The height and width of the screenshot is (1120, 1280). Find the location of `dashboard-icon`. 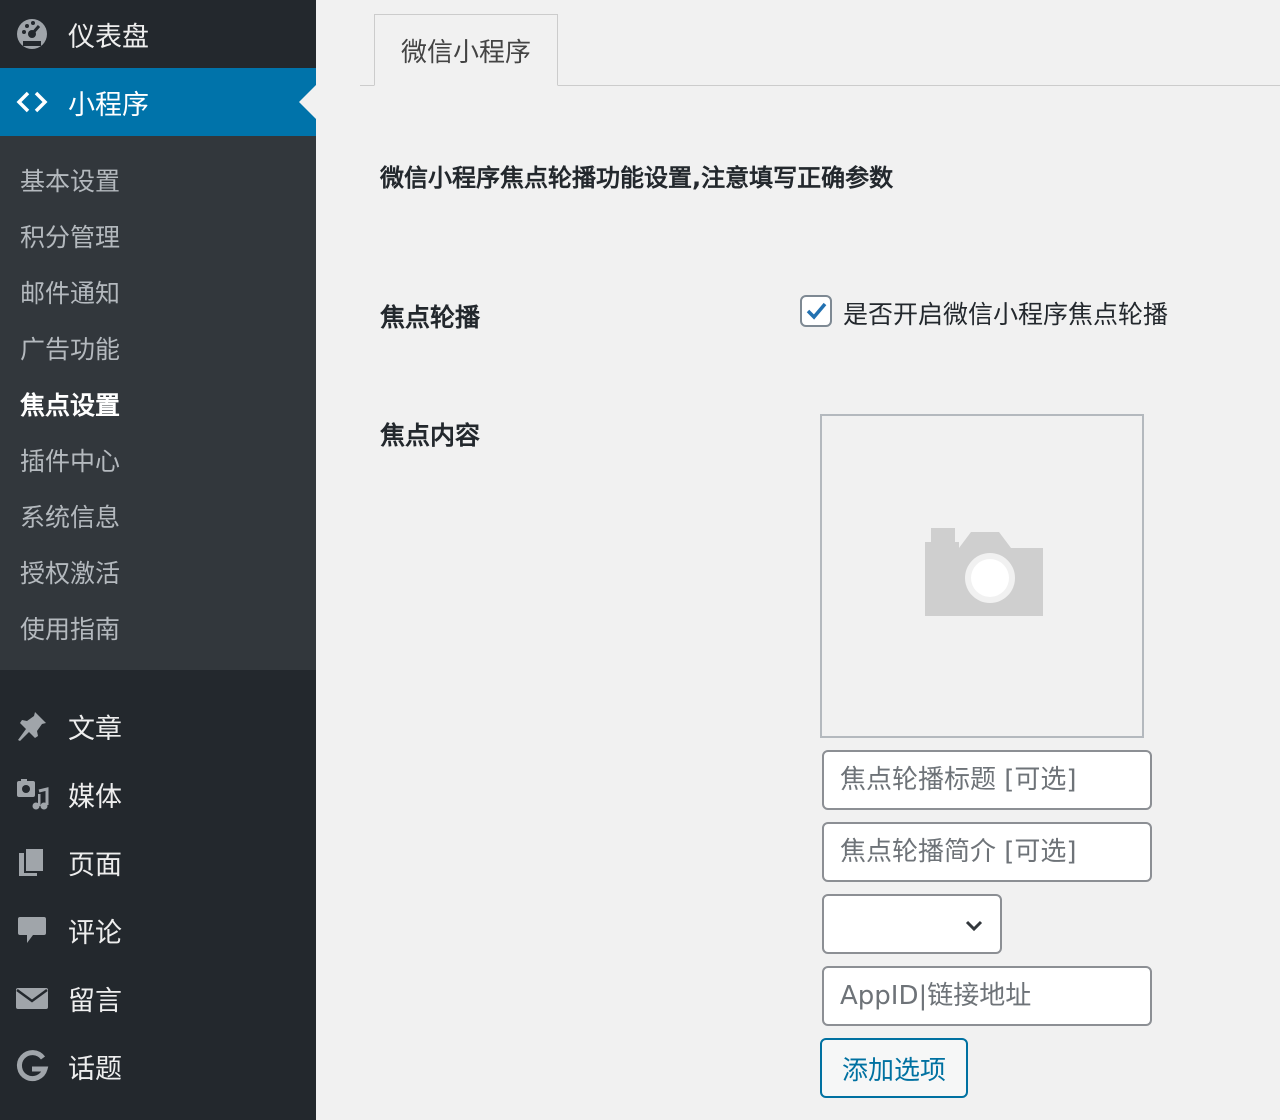

dashboard-icon is located at coordinates (32, 34).